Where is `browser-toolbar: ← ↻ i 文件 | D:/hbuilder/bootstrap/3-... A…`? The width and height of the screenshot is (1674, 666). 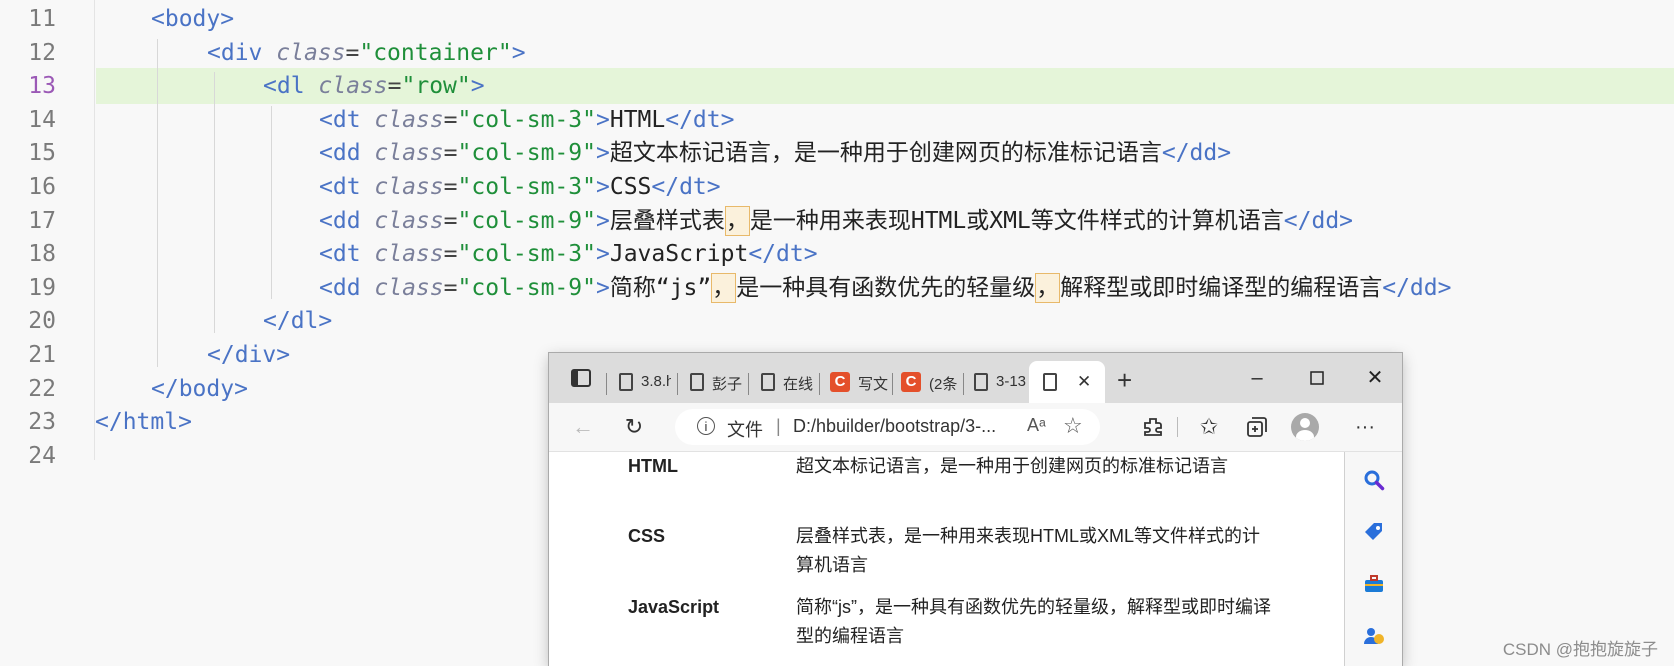 browser-toolbar: ← ↻ i 文件 | D:/hbuilder/bootstrap/3-... A… is located at coordinates (975, 427).